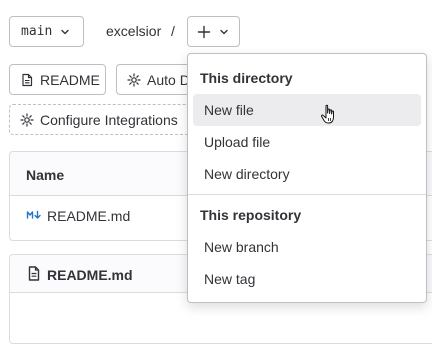 The image size is (432, 344). Describe the element at coordinates (307, 247) in the screenshot. I see `menu-item-new-branch: New branch` at that location.